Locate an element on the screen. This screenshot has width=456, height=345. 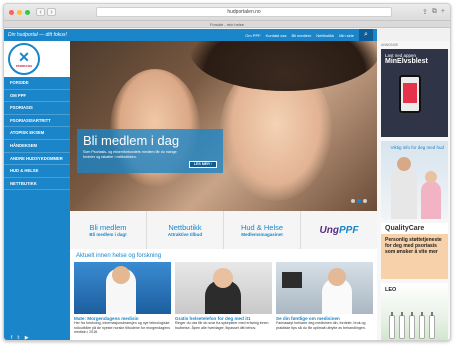
twitter-icon: 𝕥 is located at coordinates (18, 337).